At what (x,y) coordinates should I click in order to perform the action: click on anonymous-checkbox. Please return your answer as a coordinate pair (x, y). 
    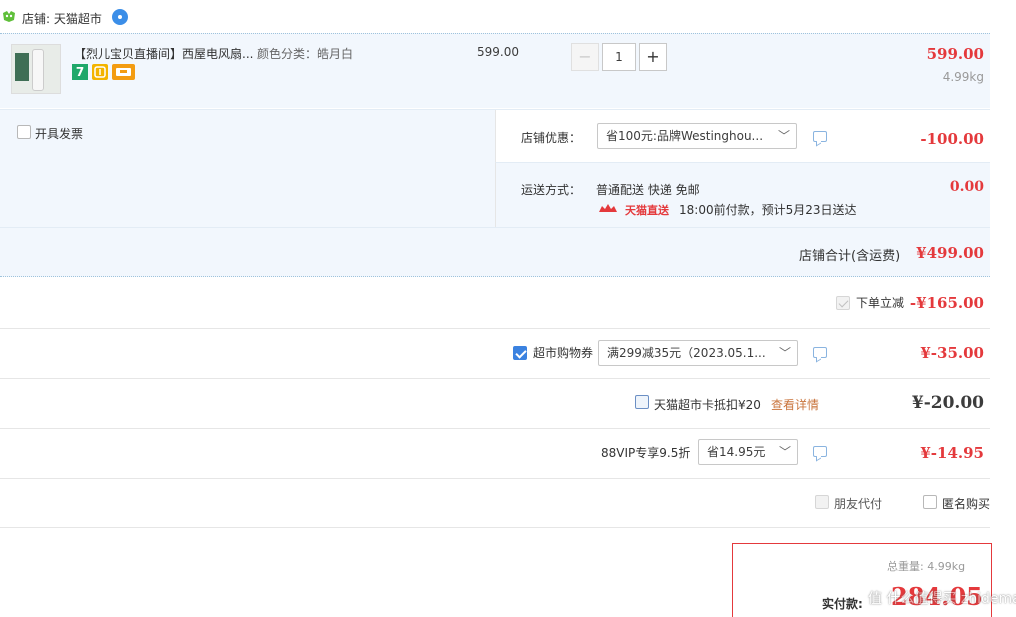
    Looking at the image, I should click on (930, 502).